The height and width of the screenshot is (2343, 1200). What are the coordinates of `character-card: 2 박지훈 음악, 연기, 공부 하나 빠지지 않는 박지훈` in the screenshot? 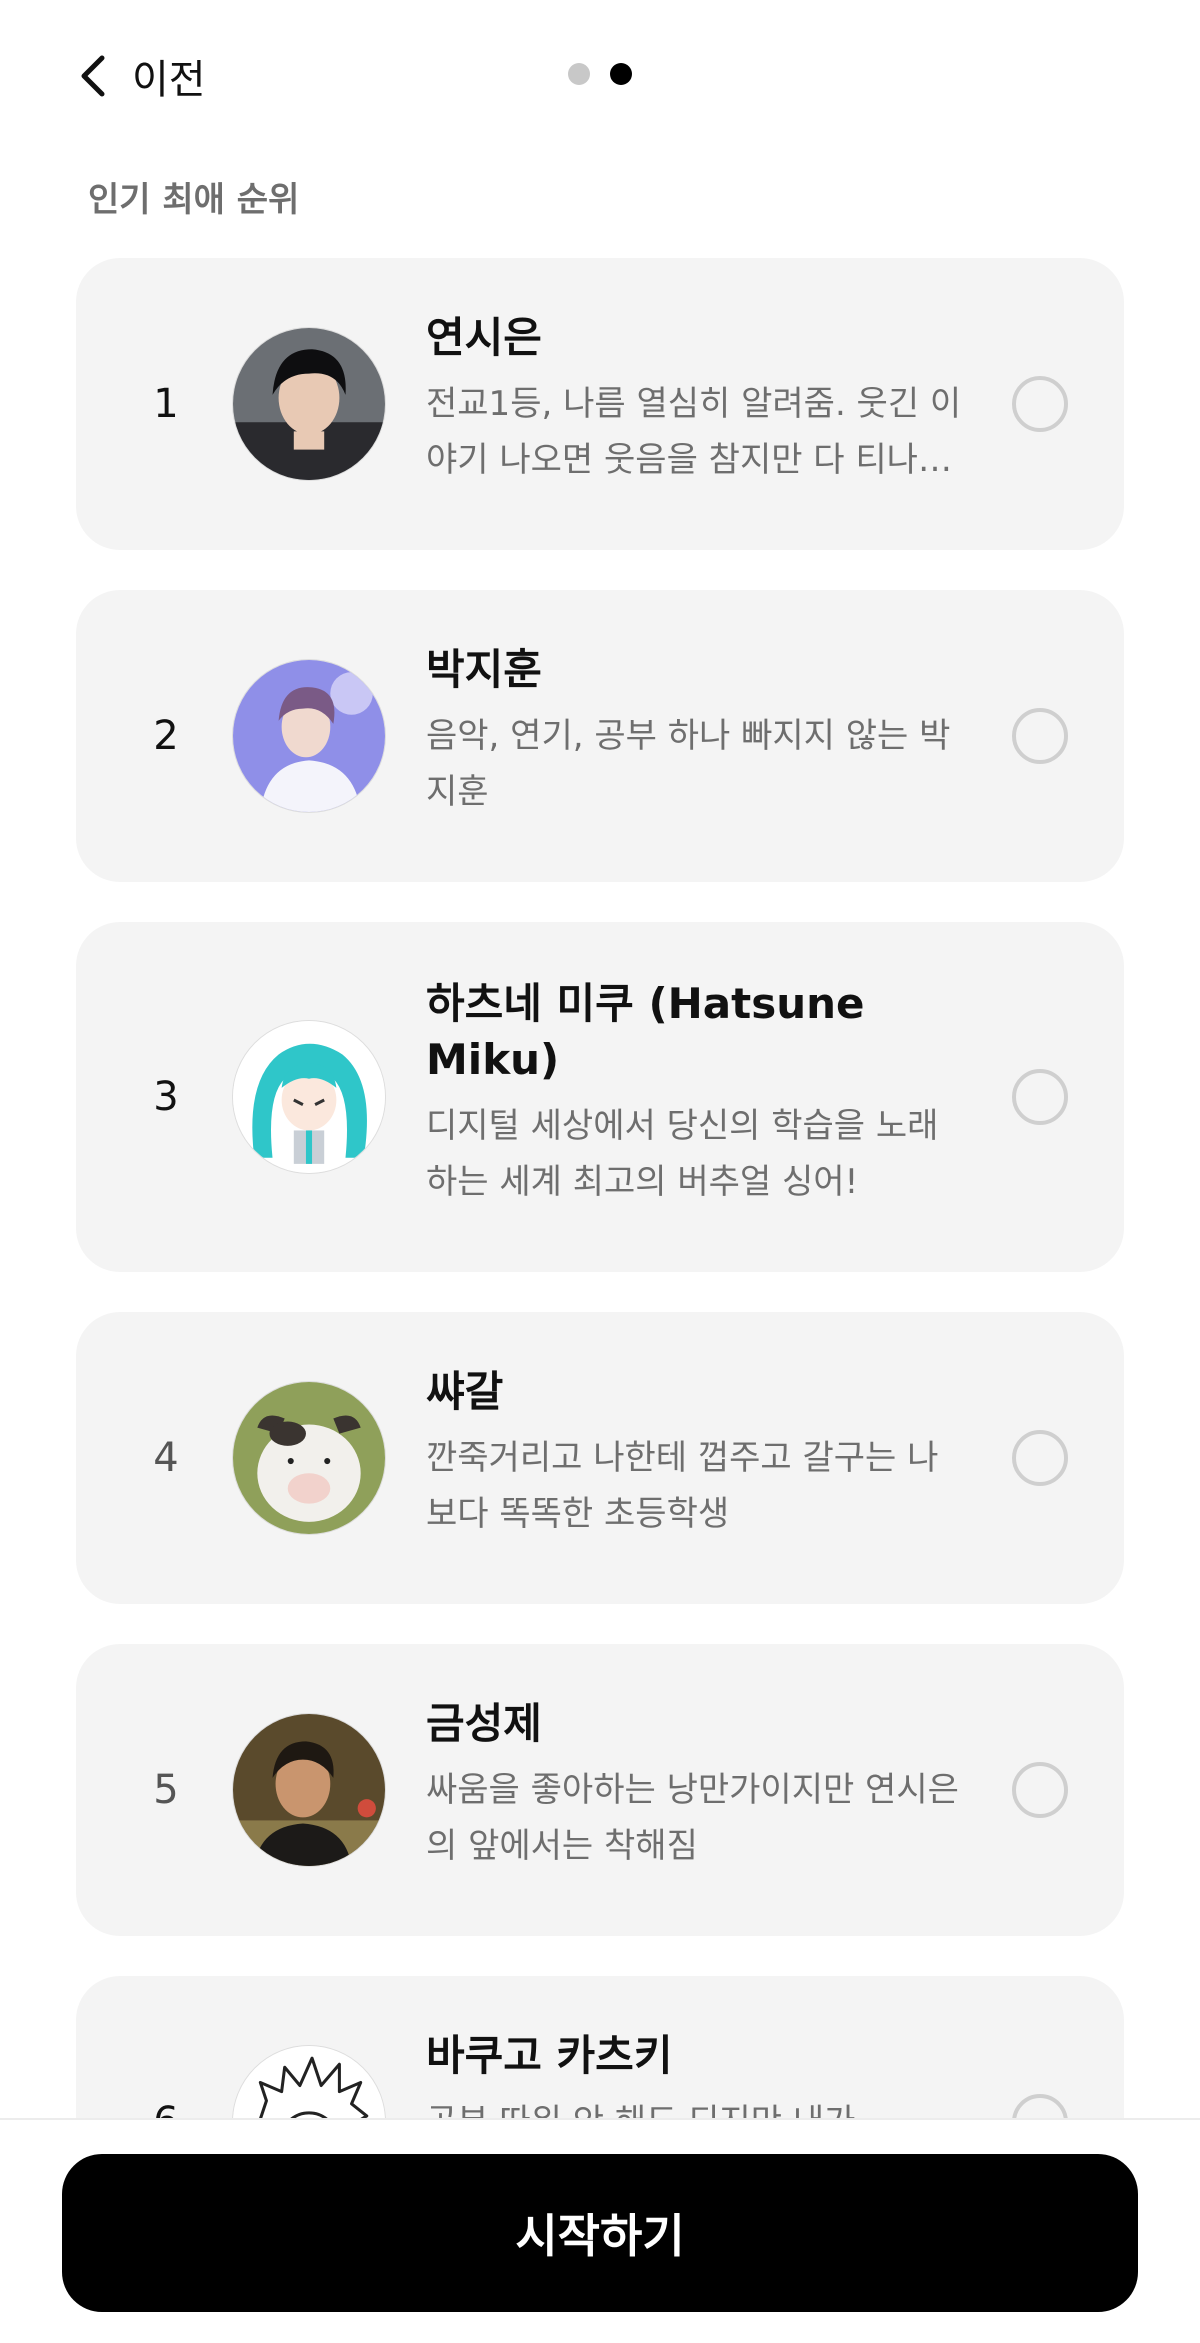 It's located at (600, 736).